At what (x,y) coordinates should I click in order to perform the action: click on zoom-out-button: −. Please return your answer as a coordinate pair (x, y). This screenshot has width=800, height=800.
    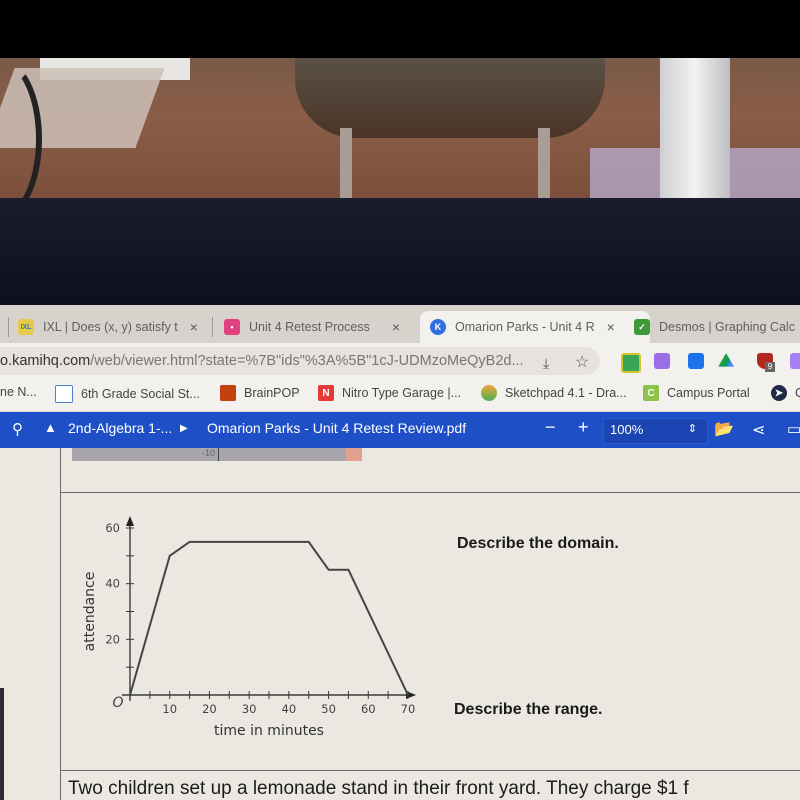
    Looking at the image, I should click on (550, 427).